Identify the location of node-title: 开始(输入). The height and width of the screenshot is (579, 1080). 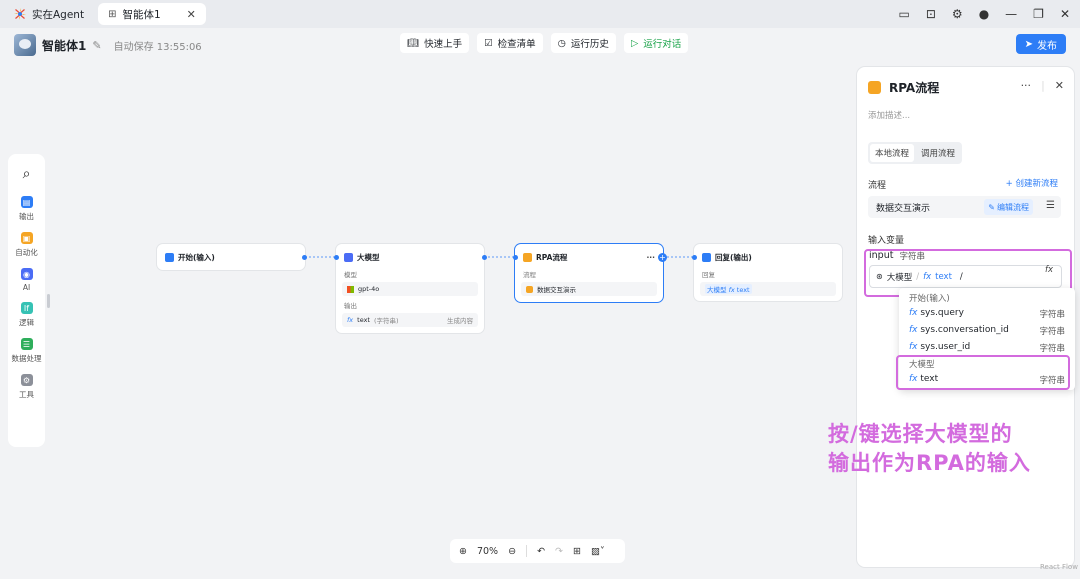
(196, 257).